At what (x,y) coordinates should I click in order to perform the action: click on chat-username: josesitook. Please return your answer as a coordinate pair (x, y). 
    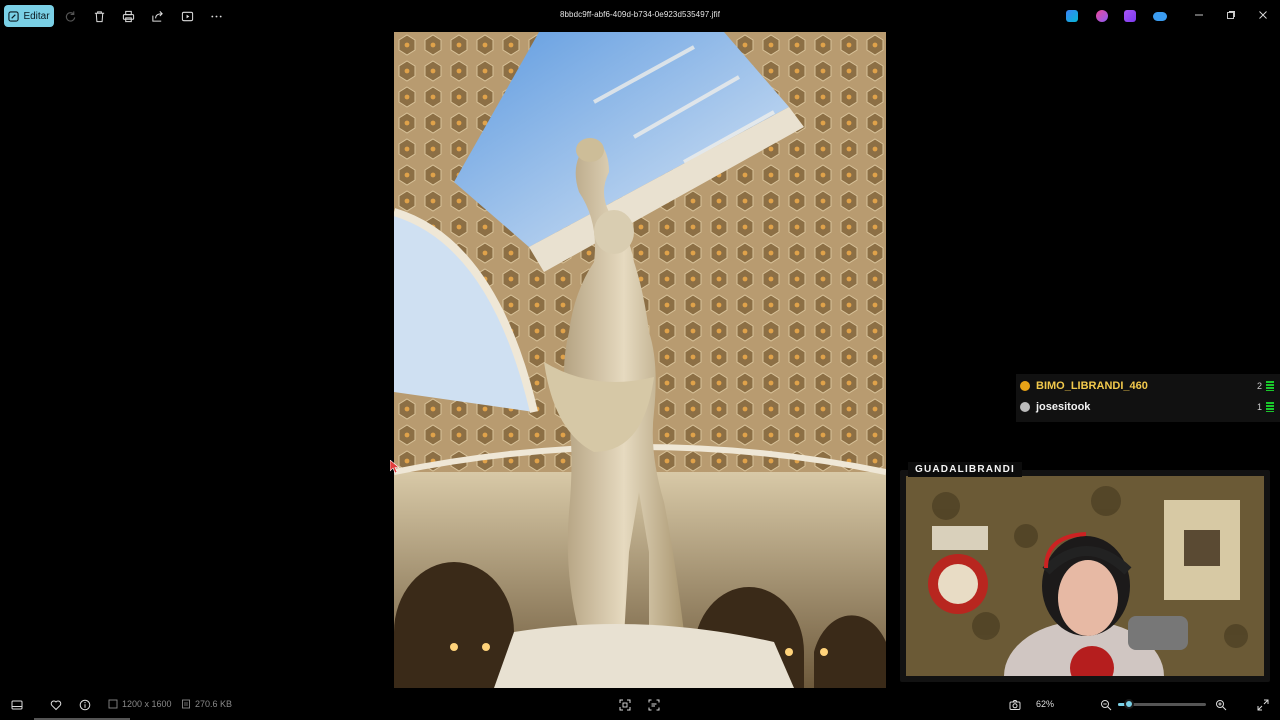
    Looking at the image, I should click on (1063, 407).